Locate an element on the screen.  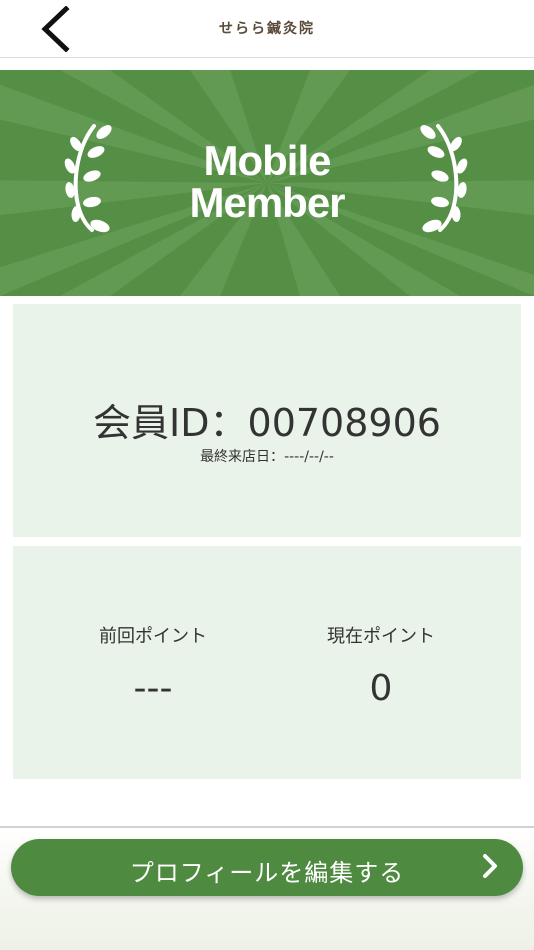
current-points: 現在ポイント 0 is located at coordinates (381, 665).